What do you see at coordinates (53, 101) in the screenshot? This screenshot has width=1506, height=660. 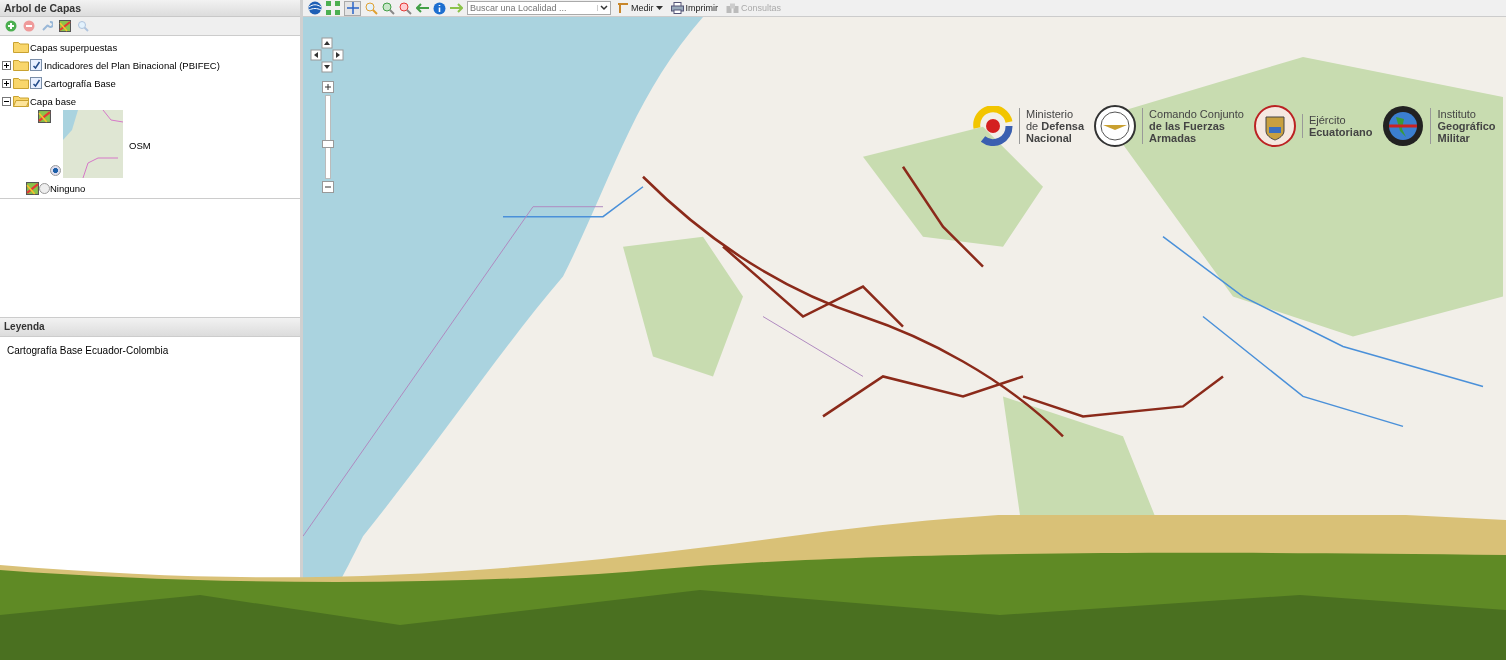 I see `tree-label: Capa base` at bounding box center [53, 101].